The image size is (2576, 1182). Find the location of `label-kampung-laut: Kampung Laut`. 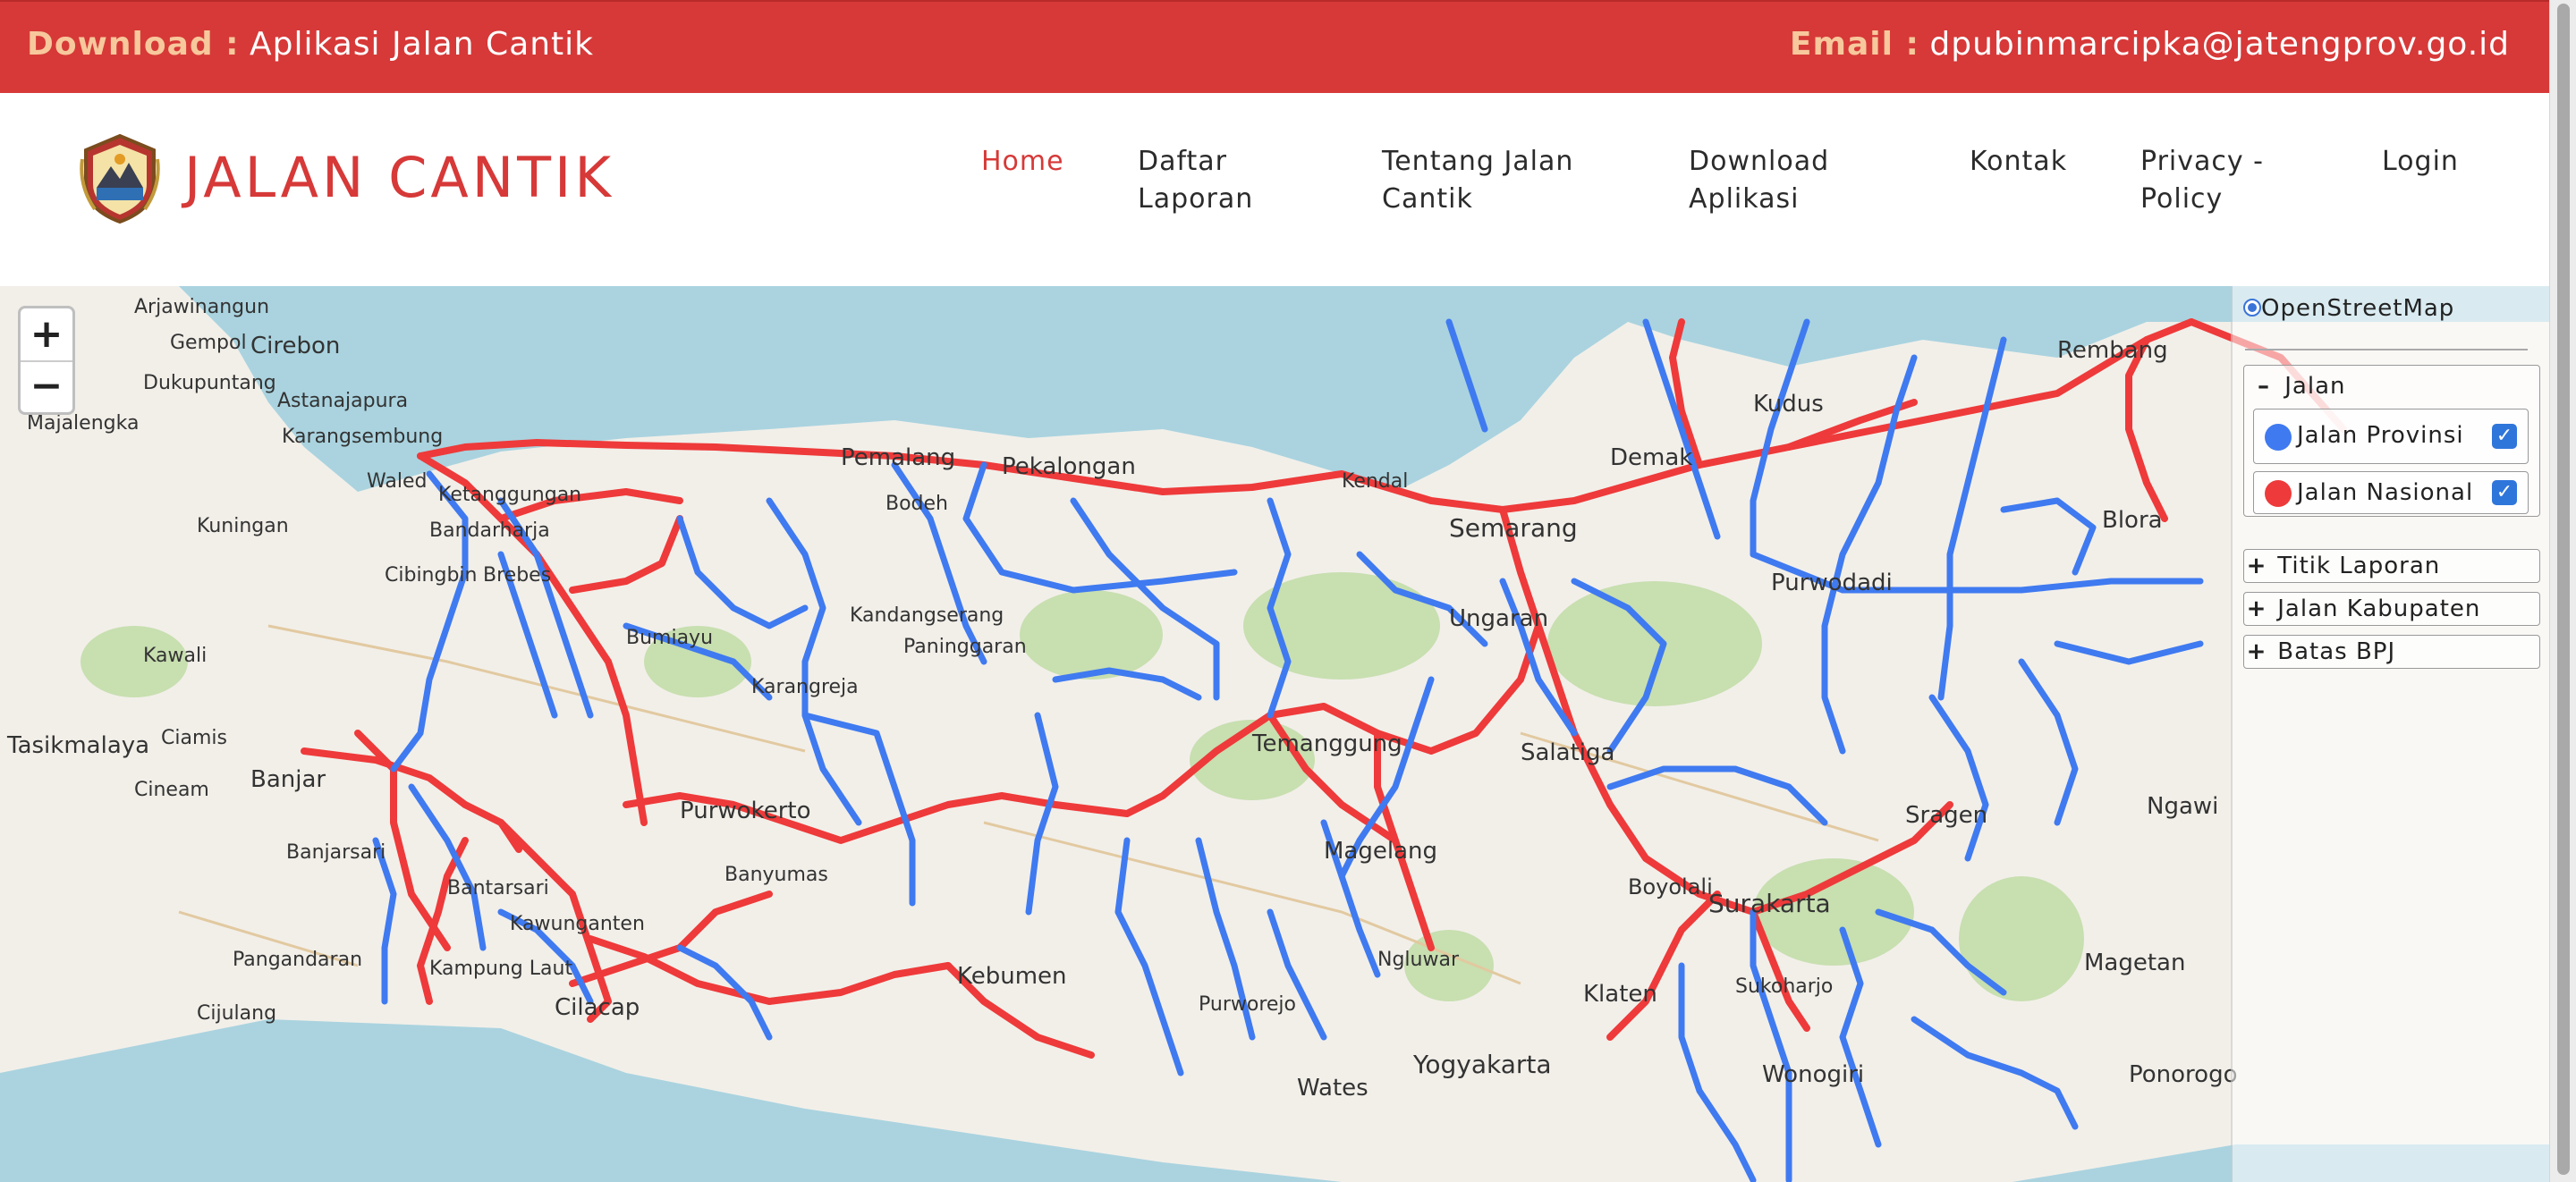

label-kampung-laut: Kampung Laut is located at coordinates (500, 969).